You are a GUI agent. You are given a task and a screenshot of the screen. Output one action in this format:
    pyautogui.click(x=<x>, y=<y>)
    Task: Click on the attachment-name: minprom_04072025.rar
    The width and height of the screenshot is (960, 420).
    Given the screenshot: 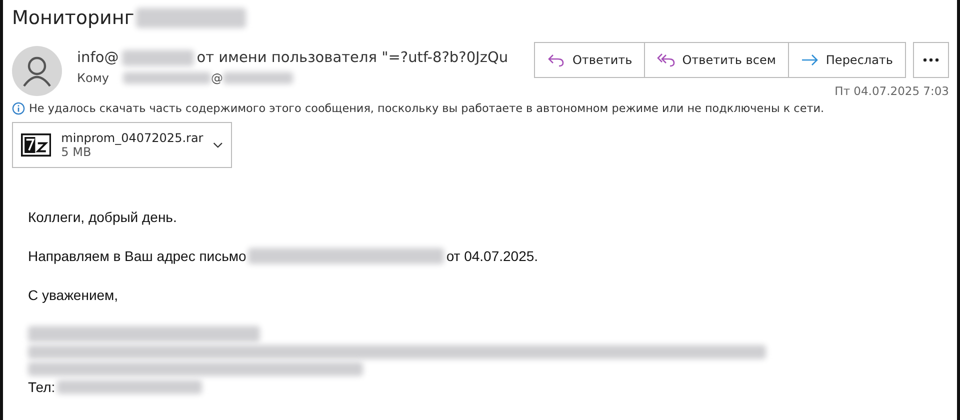 What is the action you would take?
    pyautogui.click(x=132, y=138)
    